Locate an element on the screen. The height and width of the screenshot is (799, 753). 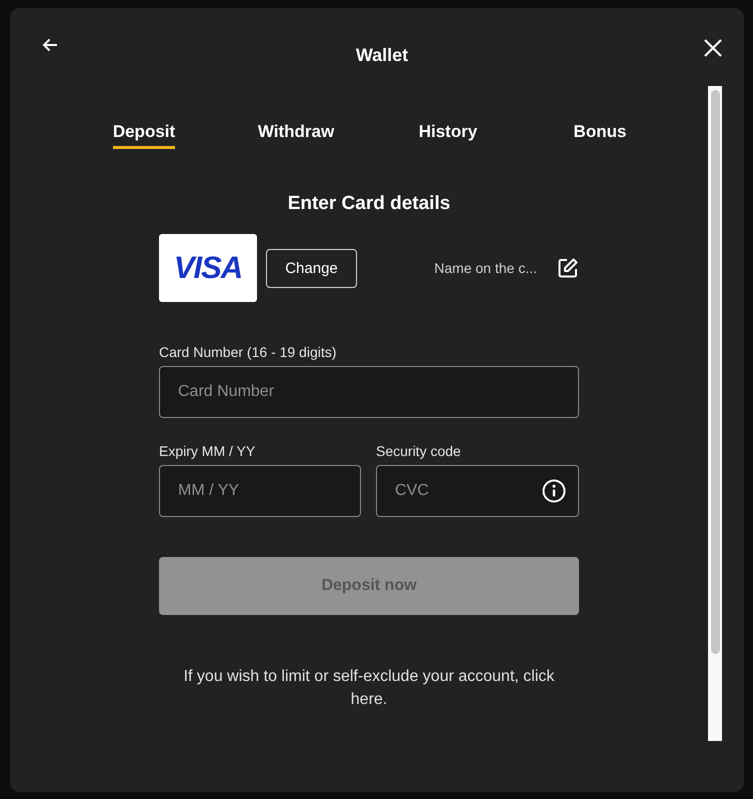
tab: Bonus is located at coordinates (600, 135).